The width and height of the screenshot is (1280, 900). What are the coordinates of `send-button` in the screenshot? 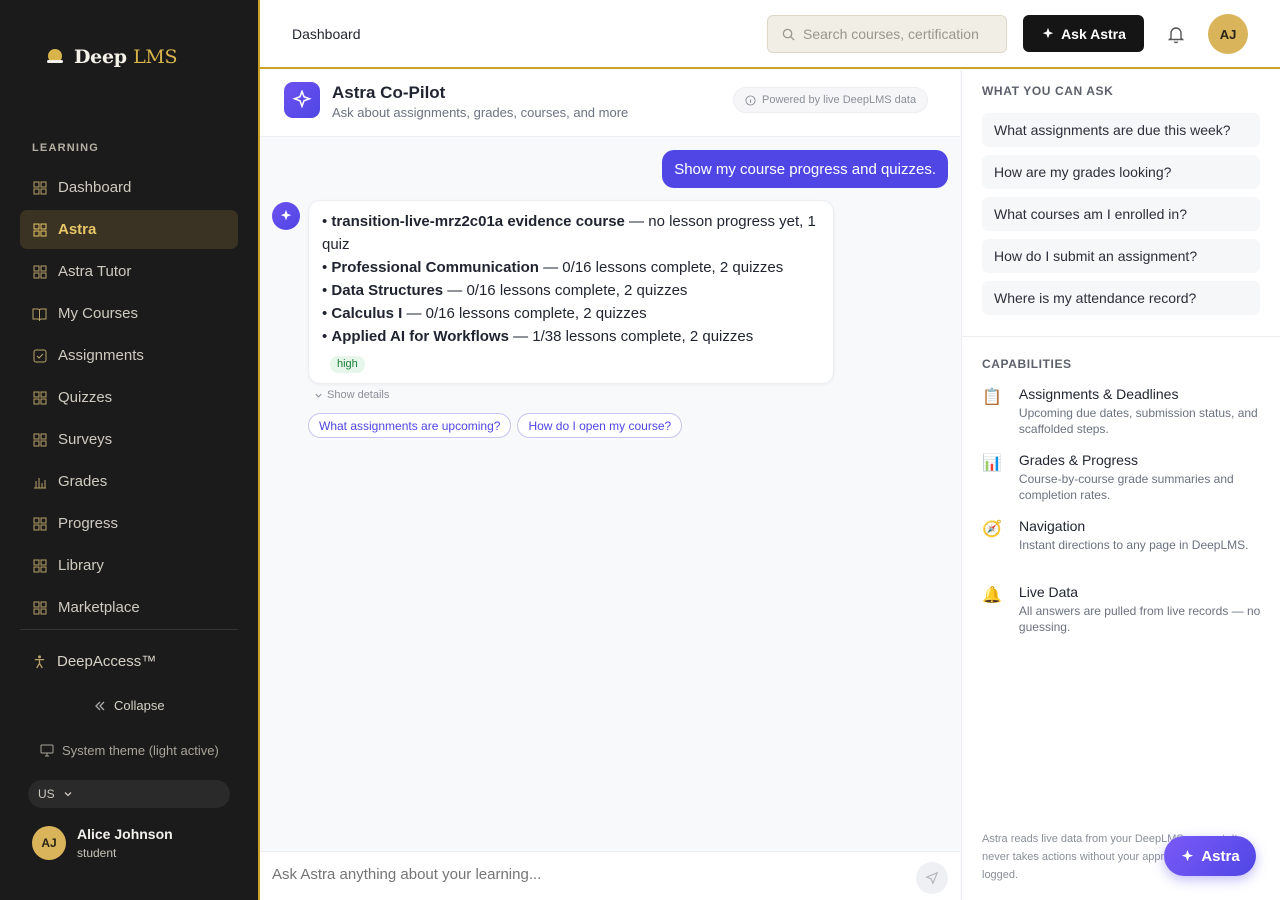 It's located at (932, 878).